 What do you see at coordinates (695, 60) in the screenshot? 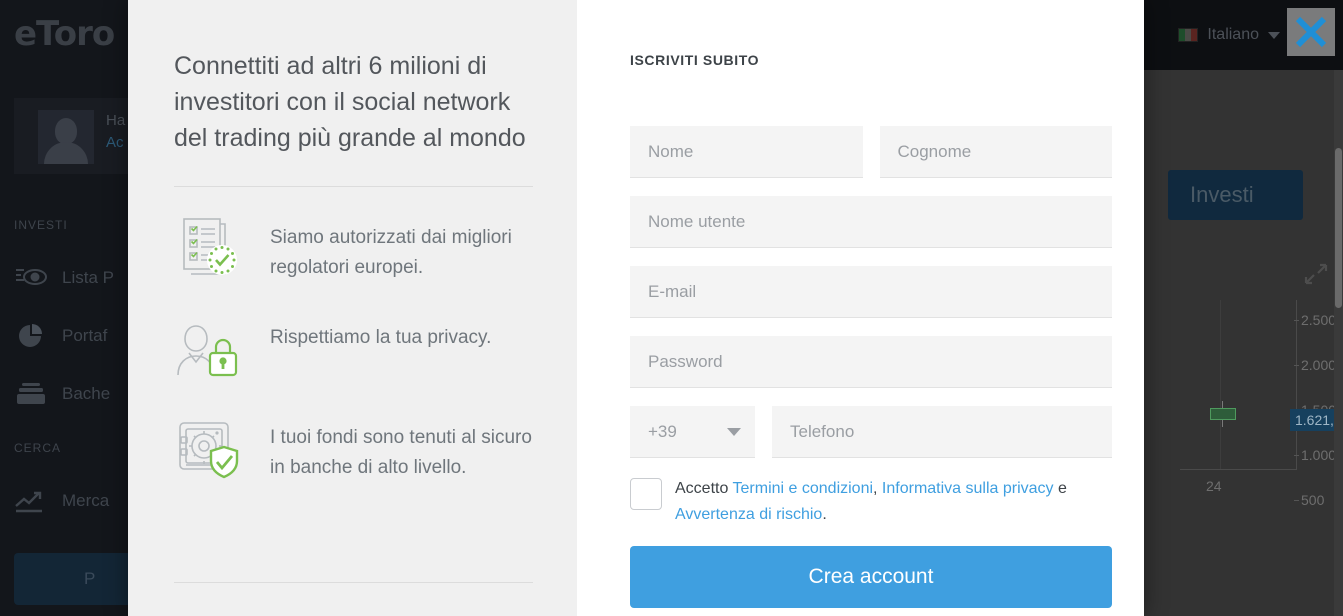
I see `form-heading: ISCRIVITI SUBITO` at bounding box center [695, 60].